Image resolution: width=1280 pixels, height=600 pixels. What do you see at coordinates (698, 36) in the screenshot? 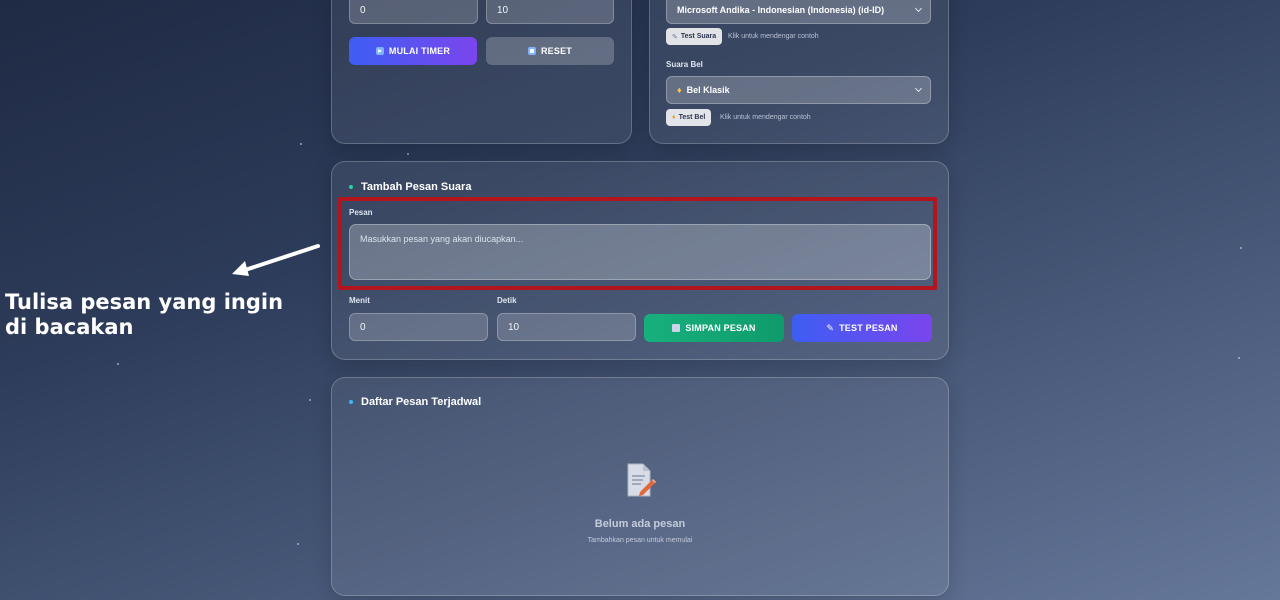
I see `test-voice-label: Test Suara` at bounding box center [698, 36].